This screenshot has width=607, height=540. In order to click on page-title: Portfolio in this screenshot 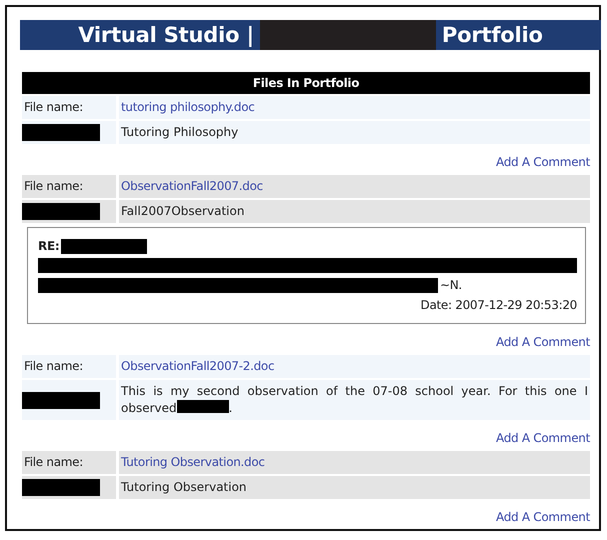, I will do `click(492, 35)`.